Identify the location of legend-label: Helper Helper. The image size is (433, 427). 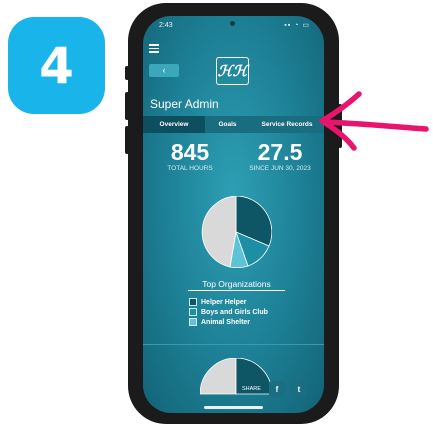
(224, 302).